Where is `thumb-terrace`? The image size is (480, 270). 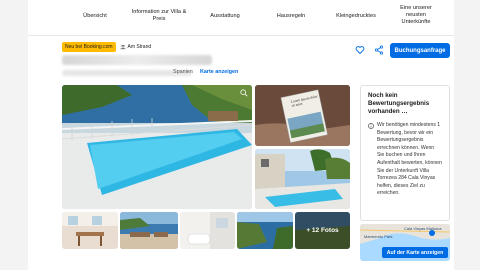 thumb-terrace is located at coordinates (149, 230).